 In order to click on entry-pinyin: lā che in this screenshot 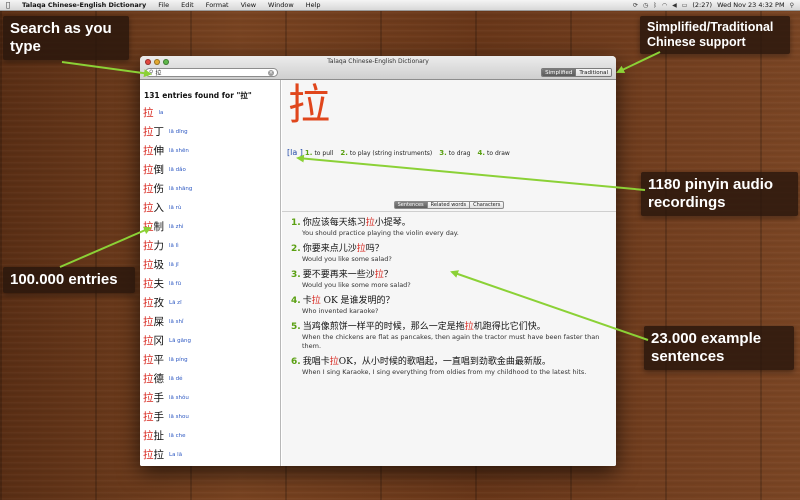, I will do `click(177, 435)`.